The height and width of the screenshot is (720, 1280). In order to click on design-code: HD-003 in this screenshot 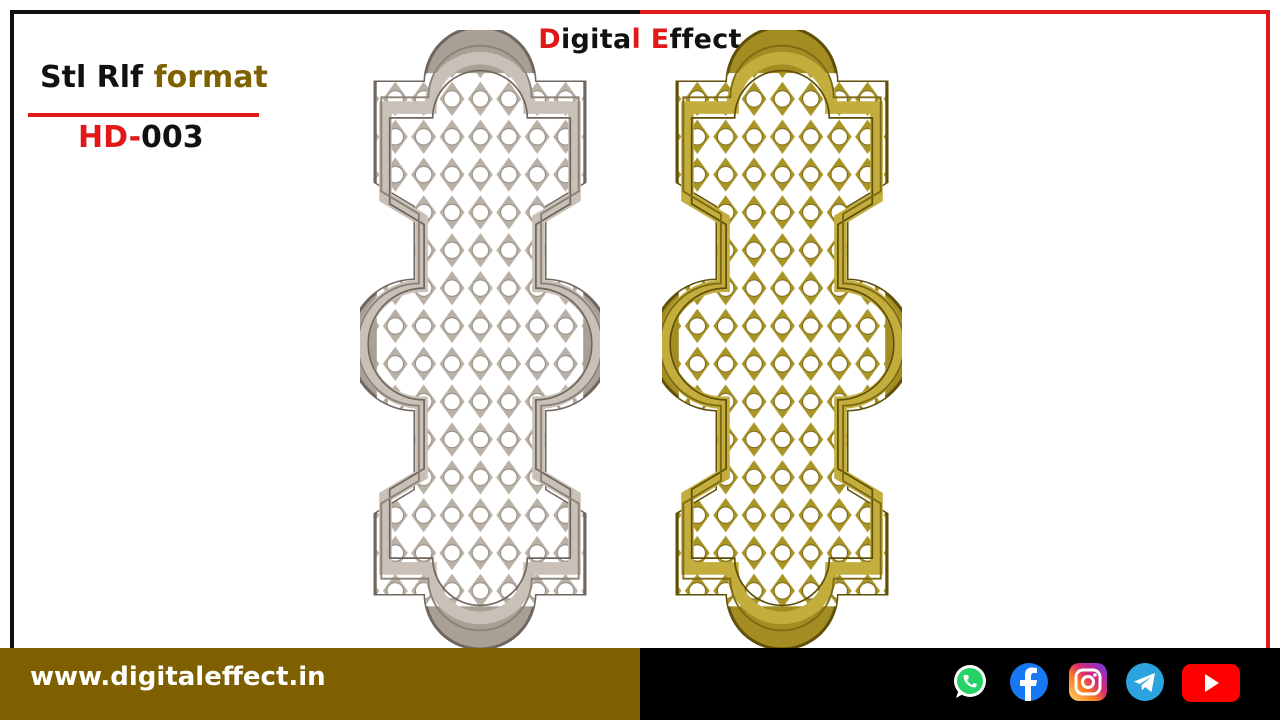, I will do `click(141, 137)`.